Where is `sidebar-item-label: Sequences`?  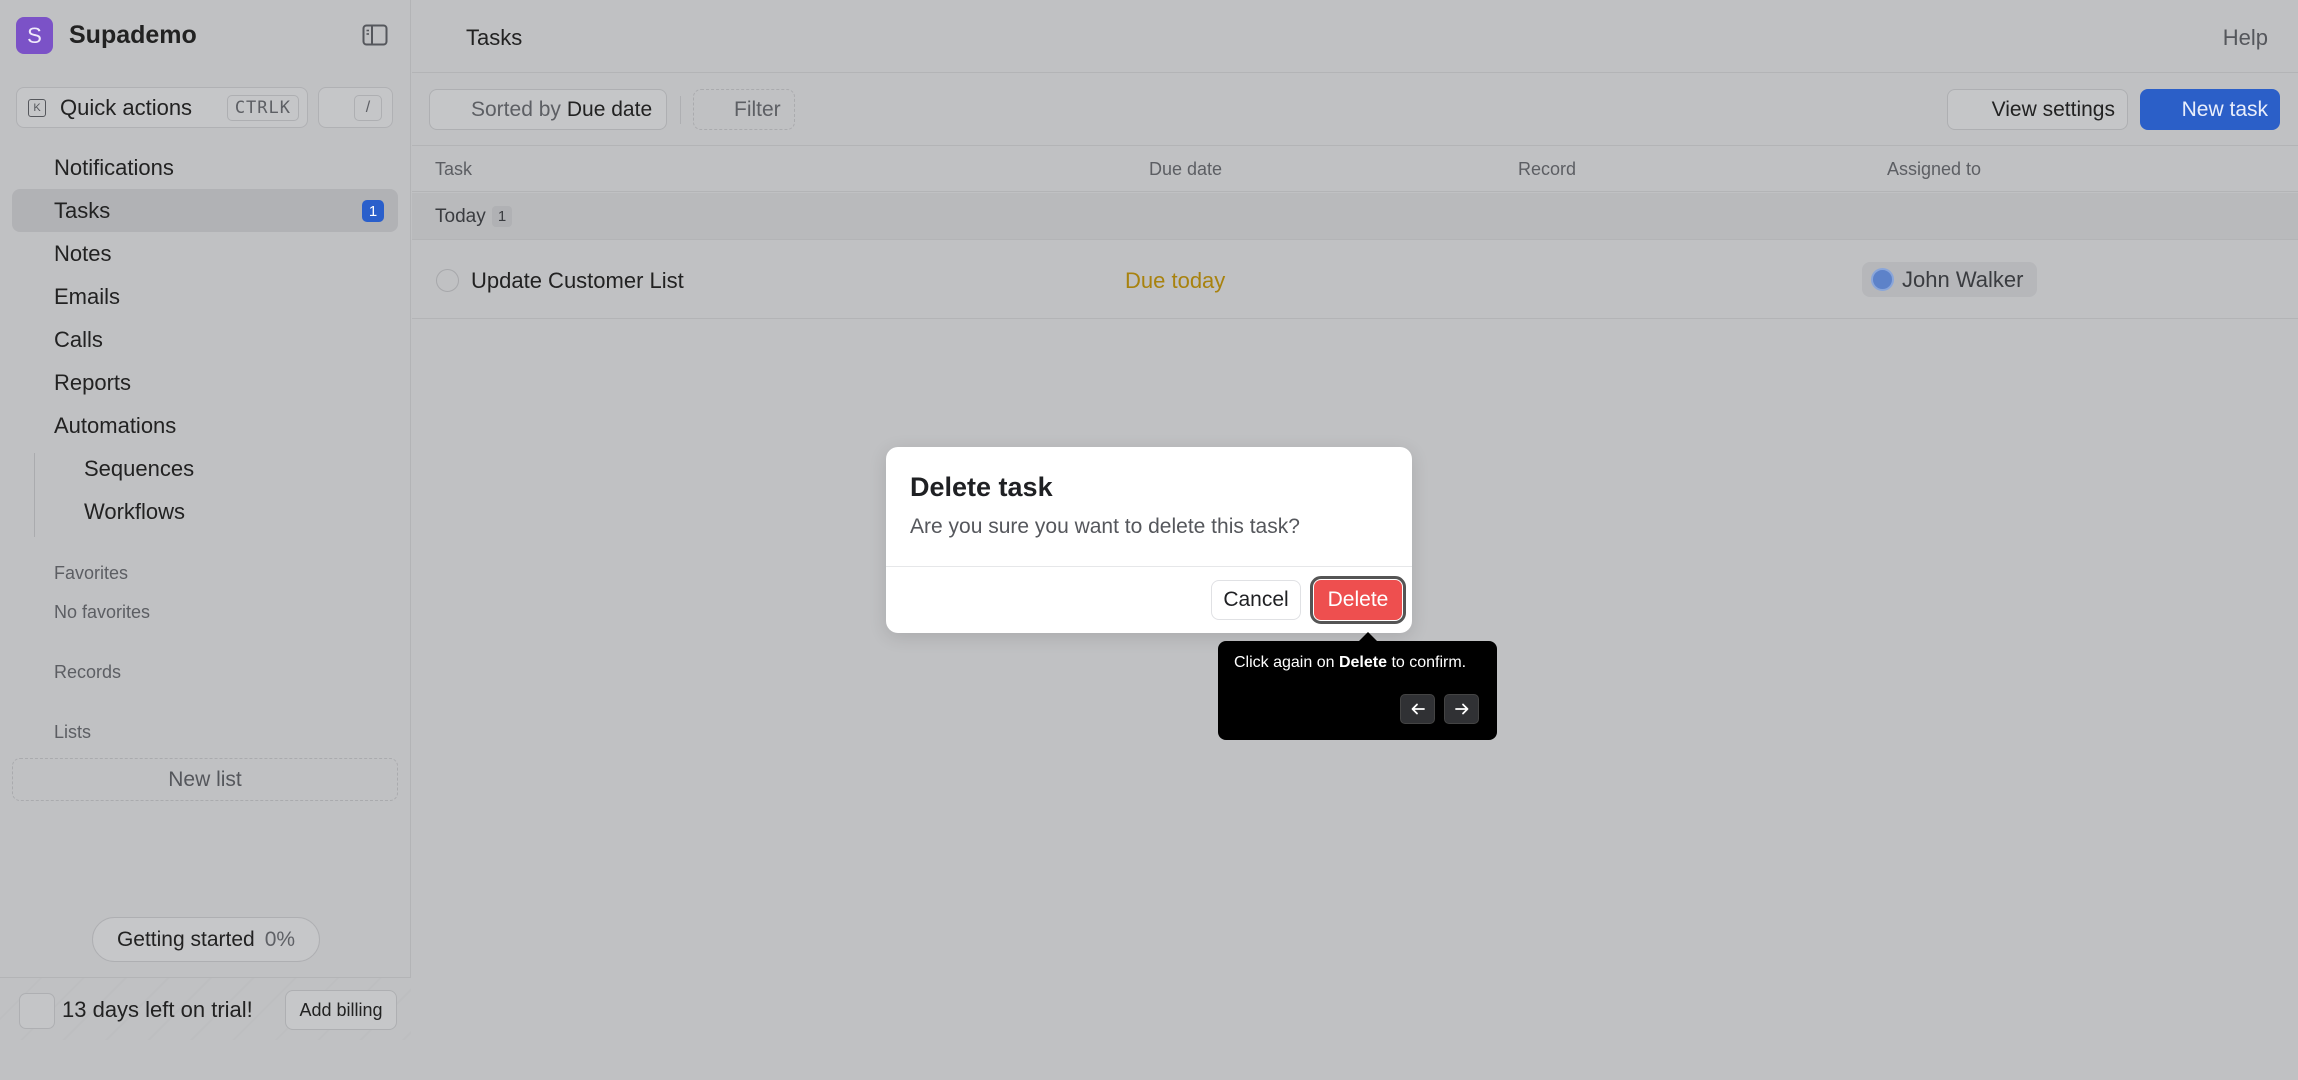
sidebar-item-label: Sequences is located at coordinates (139, 468).